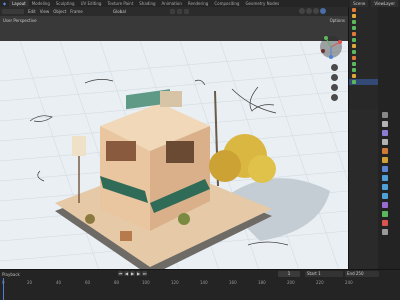 This screenshot has height=300, width=400. I want to click on constraints-tab-icon, so click(385, 205).